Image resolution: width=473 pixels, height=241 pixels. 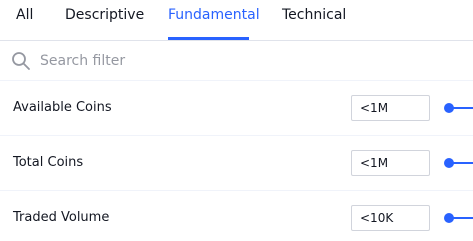 What do you see at coordinates (314, 24) in the screenshot?
I see `tab-technical: Technical` at bounding box center [314, 24].